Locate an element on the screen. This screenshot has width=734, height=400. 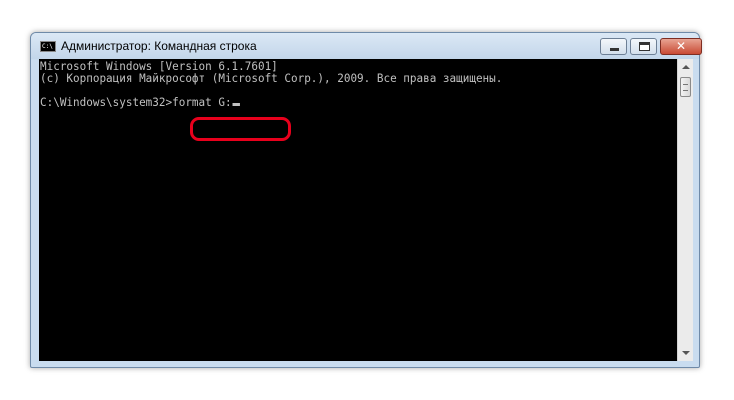
scroll-down-arrow-icon is located at coordinates (686, 353).